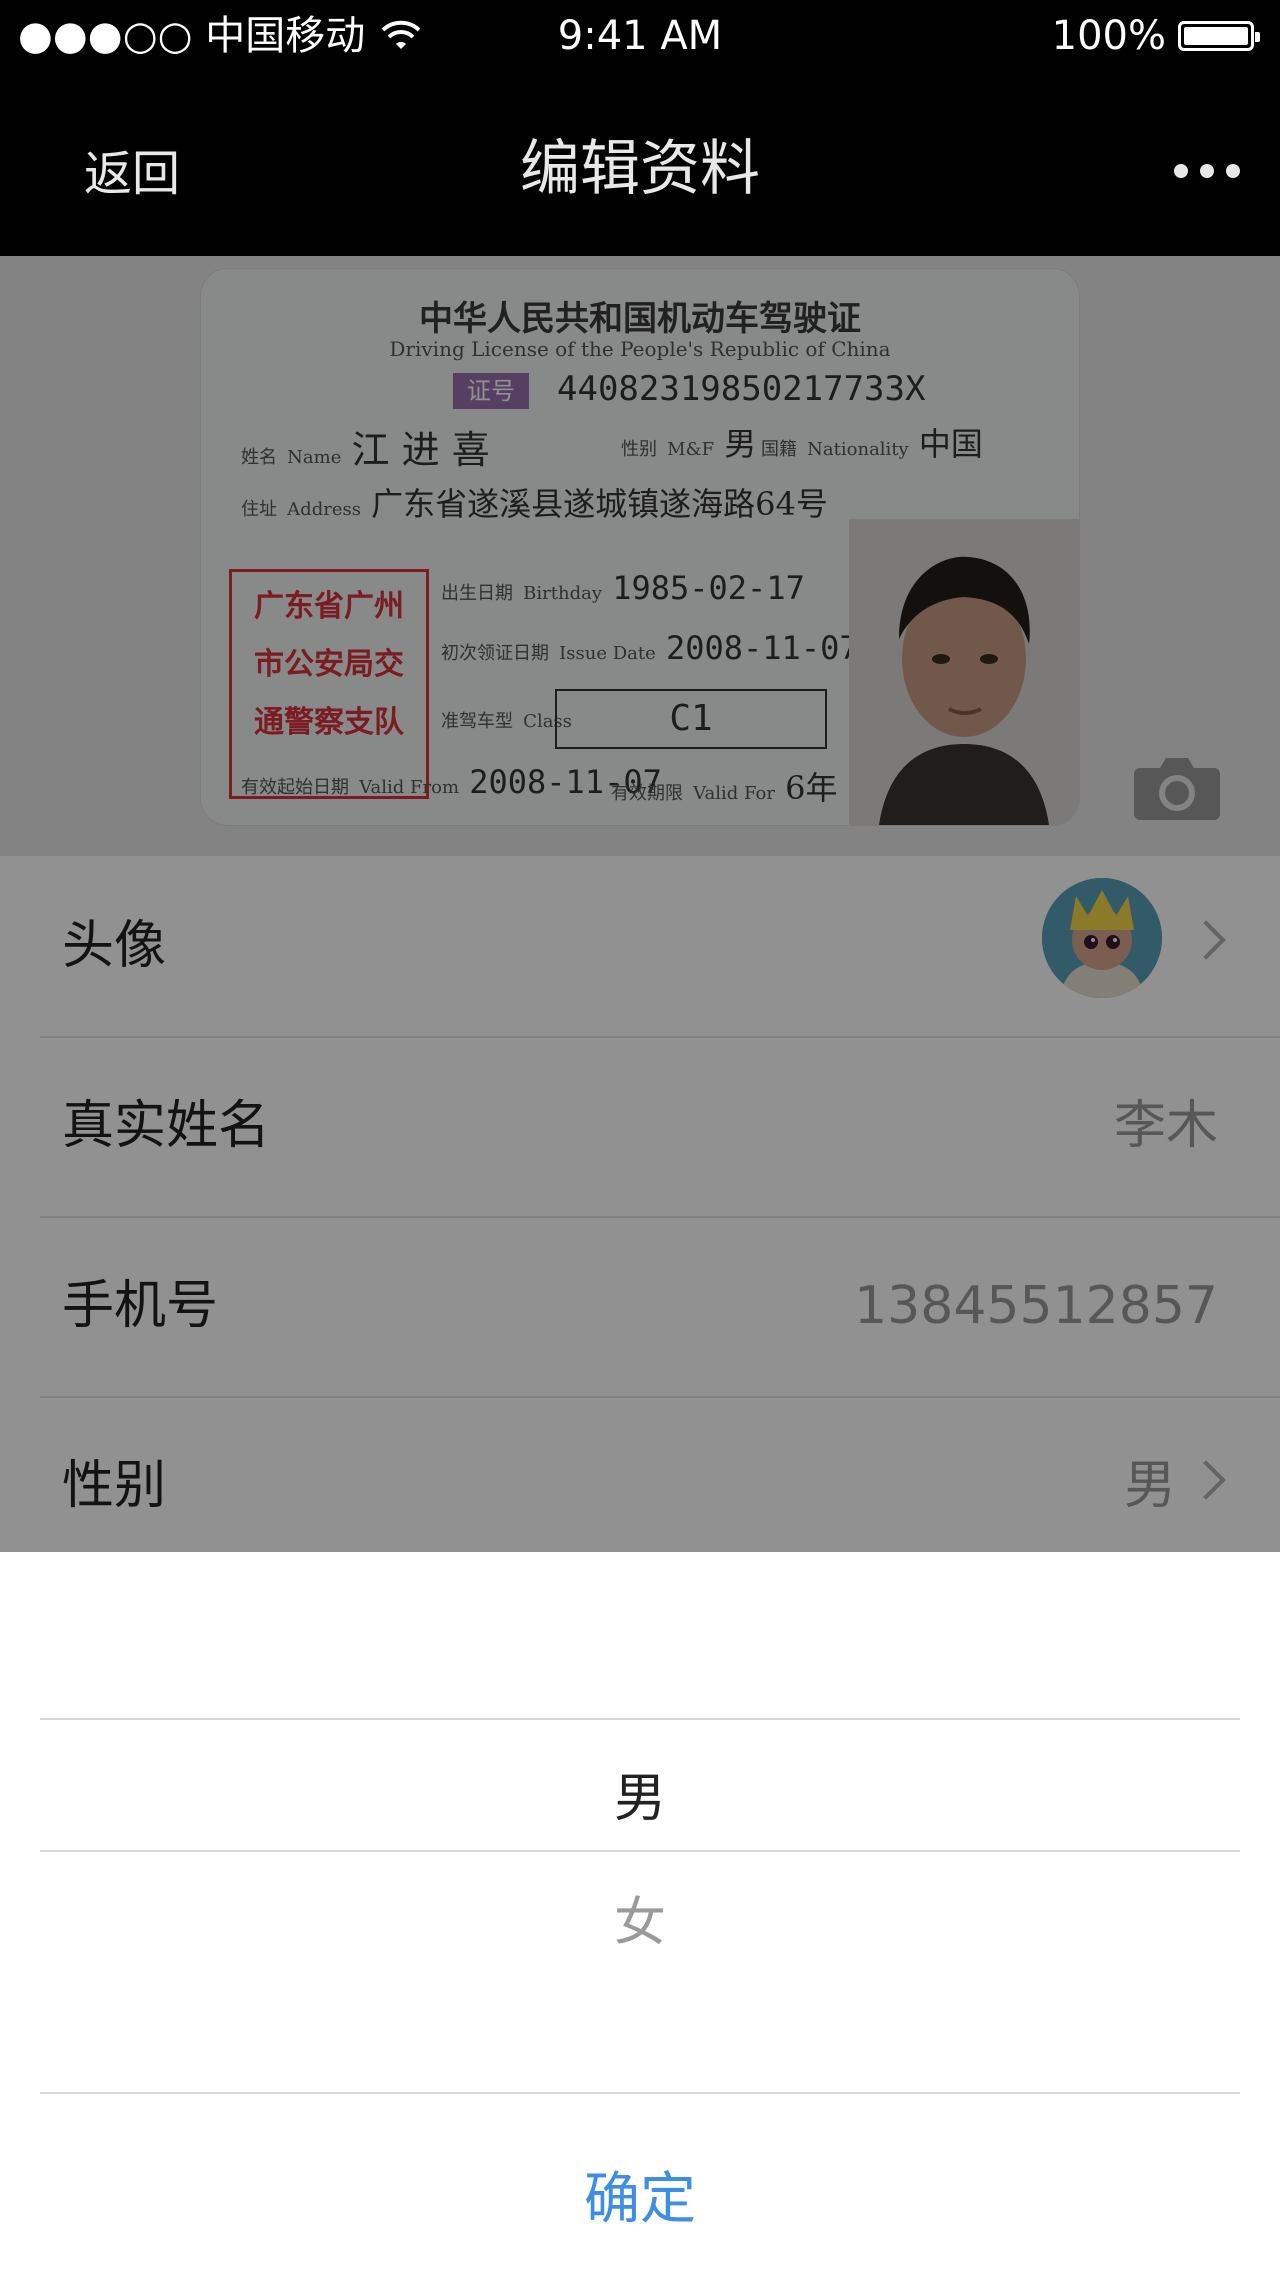 The width and height of the screenshot is (1280, 2272). I want to click on picker-option-female: 女, so click(640, 1917).